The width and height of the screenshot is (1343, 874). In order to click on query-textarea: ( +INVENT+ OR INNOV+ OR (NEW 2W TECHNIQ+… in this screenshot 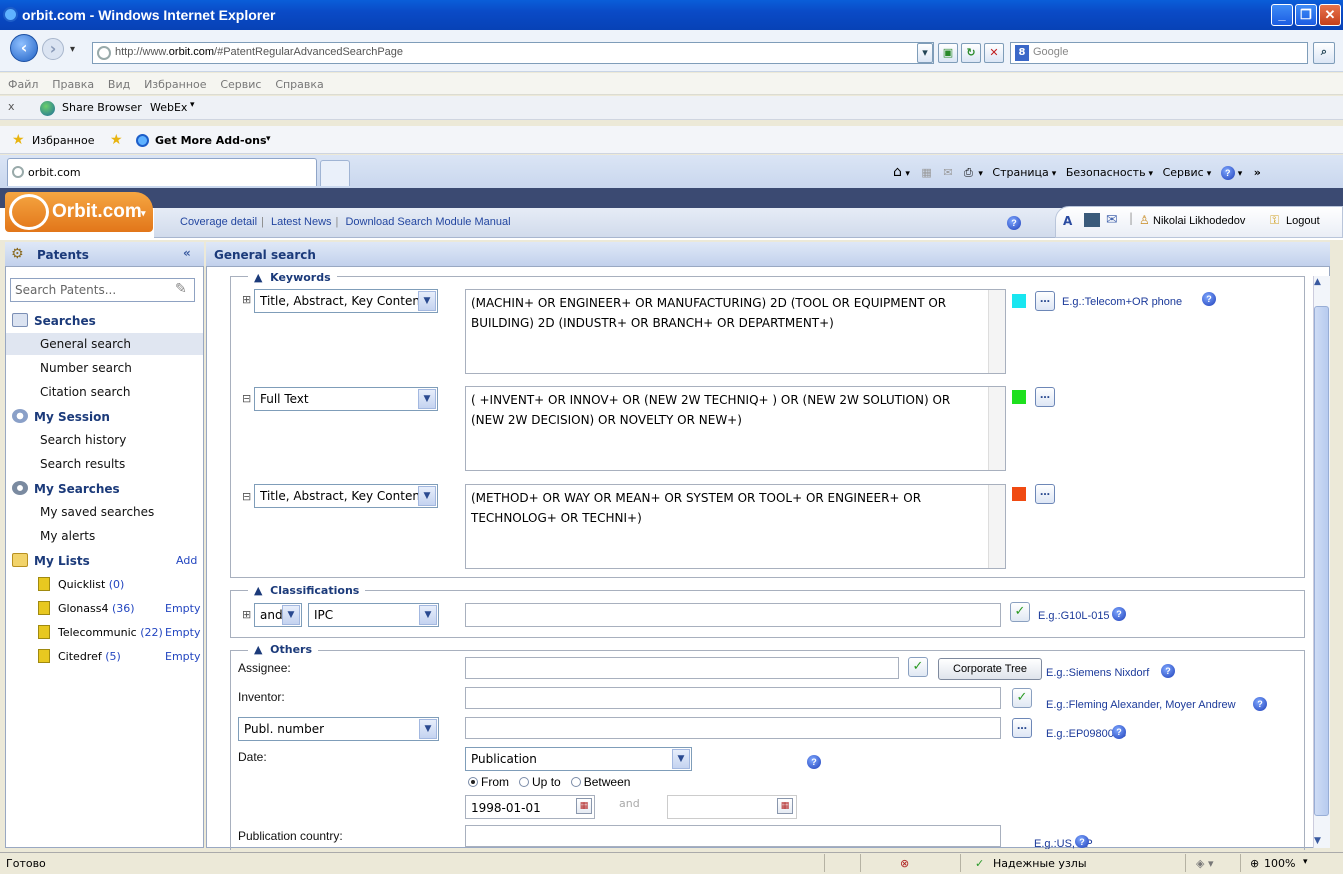, I will do `click(735, 428)`.